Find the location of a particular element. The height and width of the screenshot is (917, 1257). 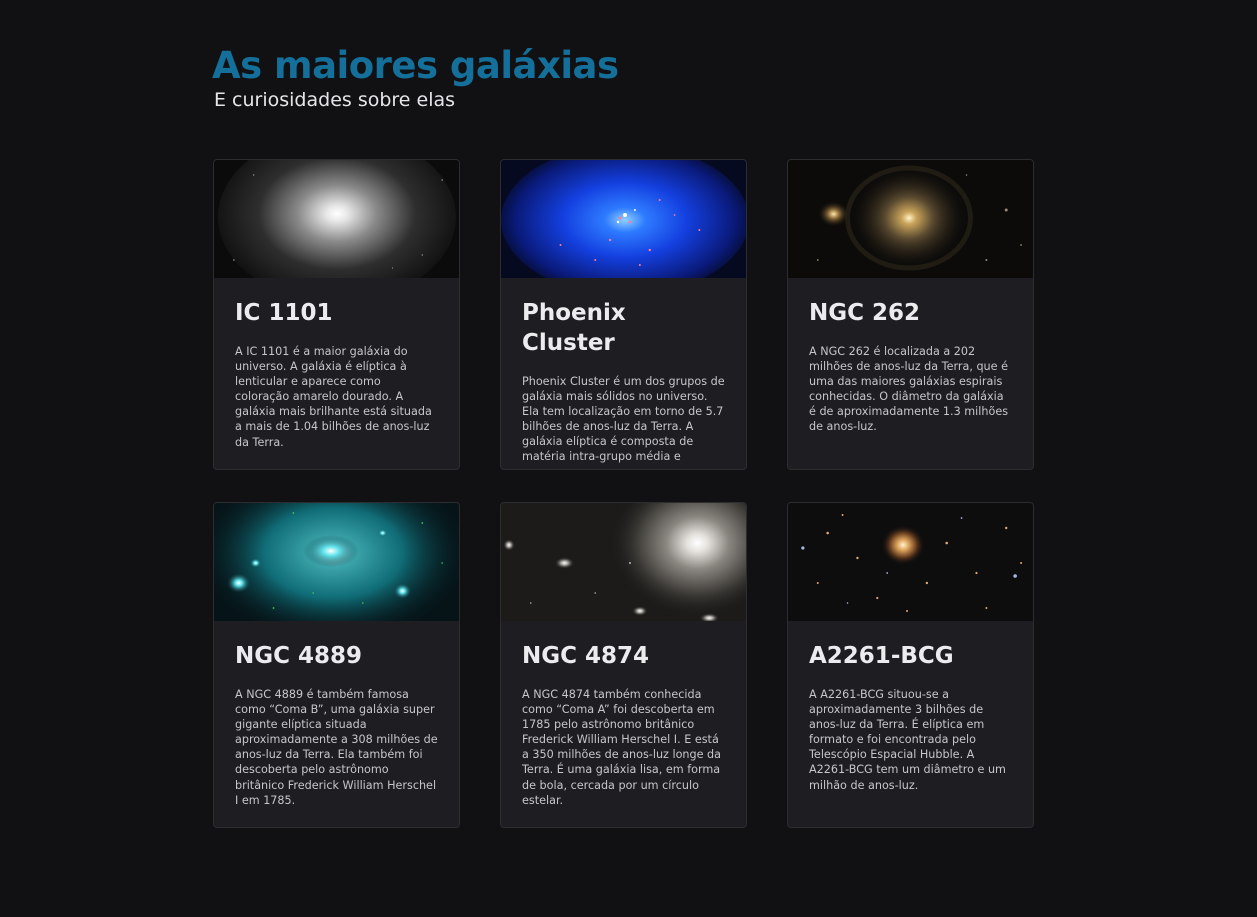

cyan-coma-cluster-image is located at coordinates (336, 562).